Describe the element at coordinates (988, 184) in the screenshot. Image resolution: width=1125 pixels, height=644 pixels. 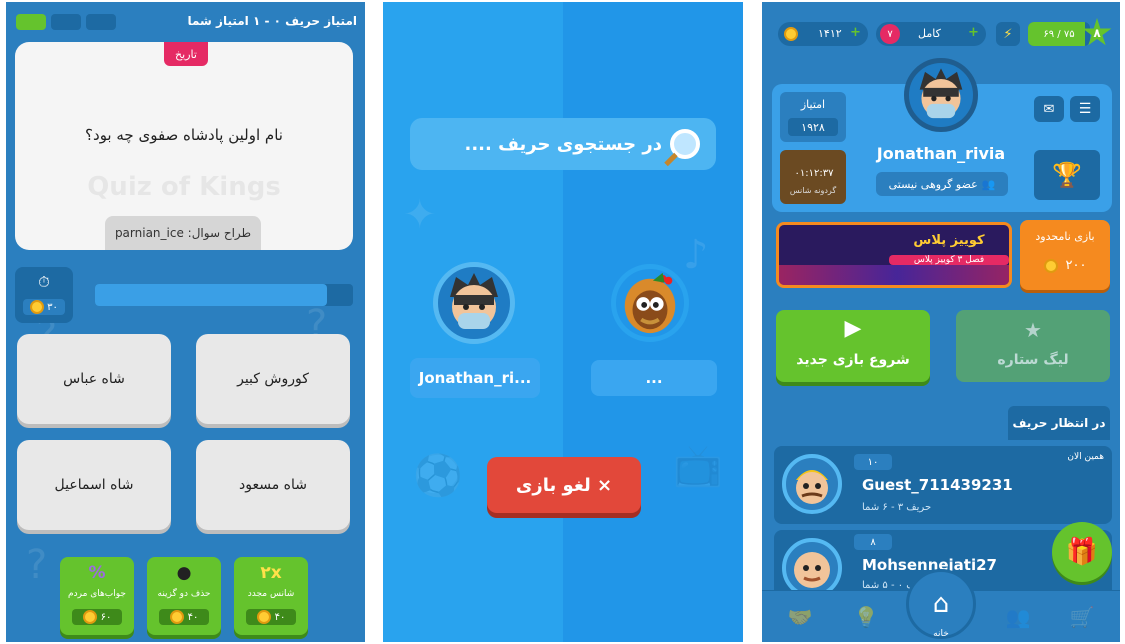
I see `group-icon: 👥` at that location.